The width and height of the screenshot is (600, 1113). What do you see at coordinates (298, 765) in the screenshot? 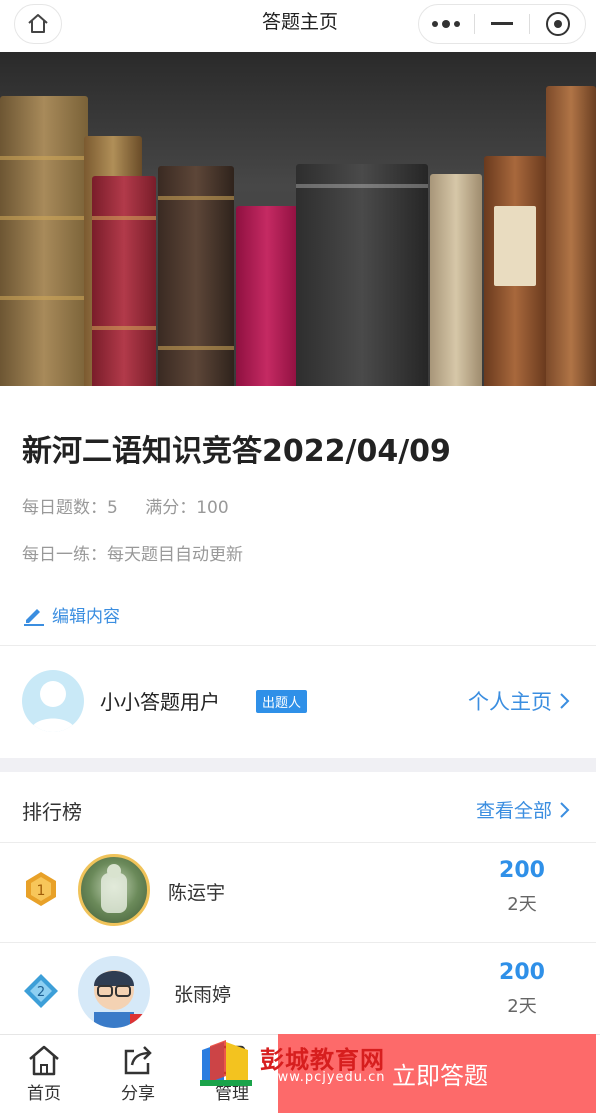
I see `section-gap` at bounding box center [298, 765].